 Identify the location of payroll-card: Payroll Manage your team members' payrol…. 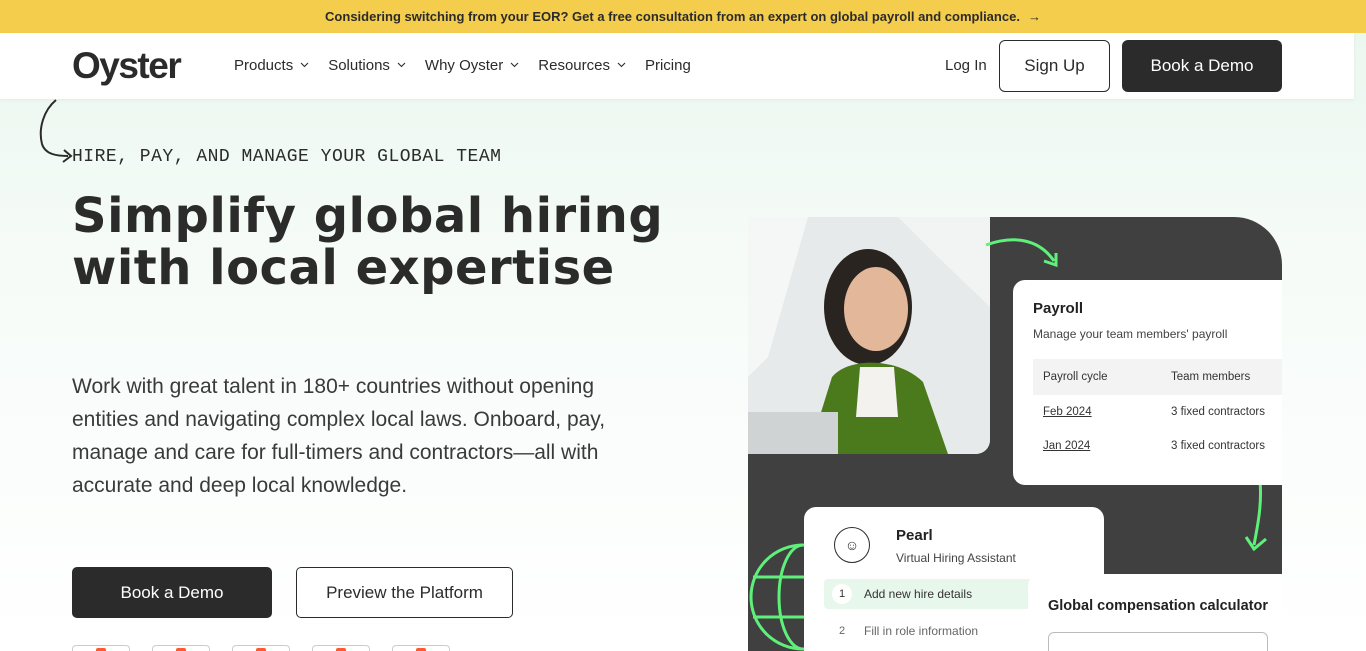
(1147, 382).